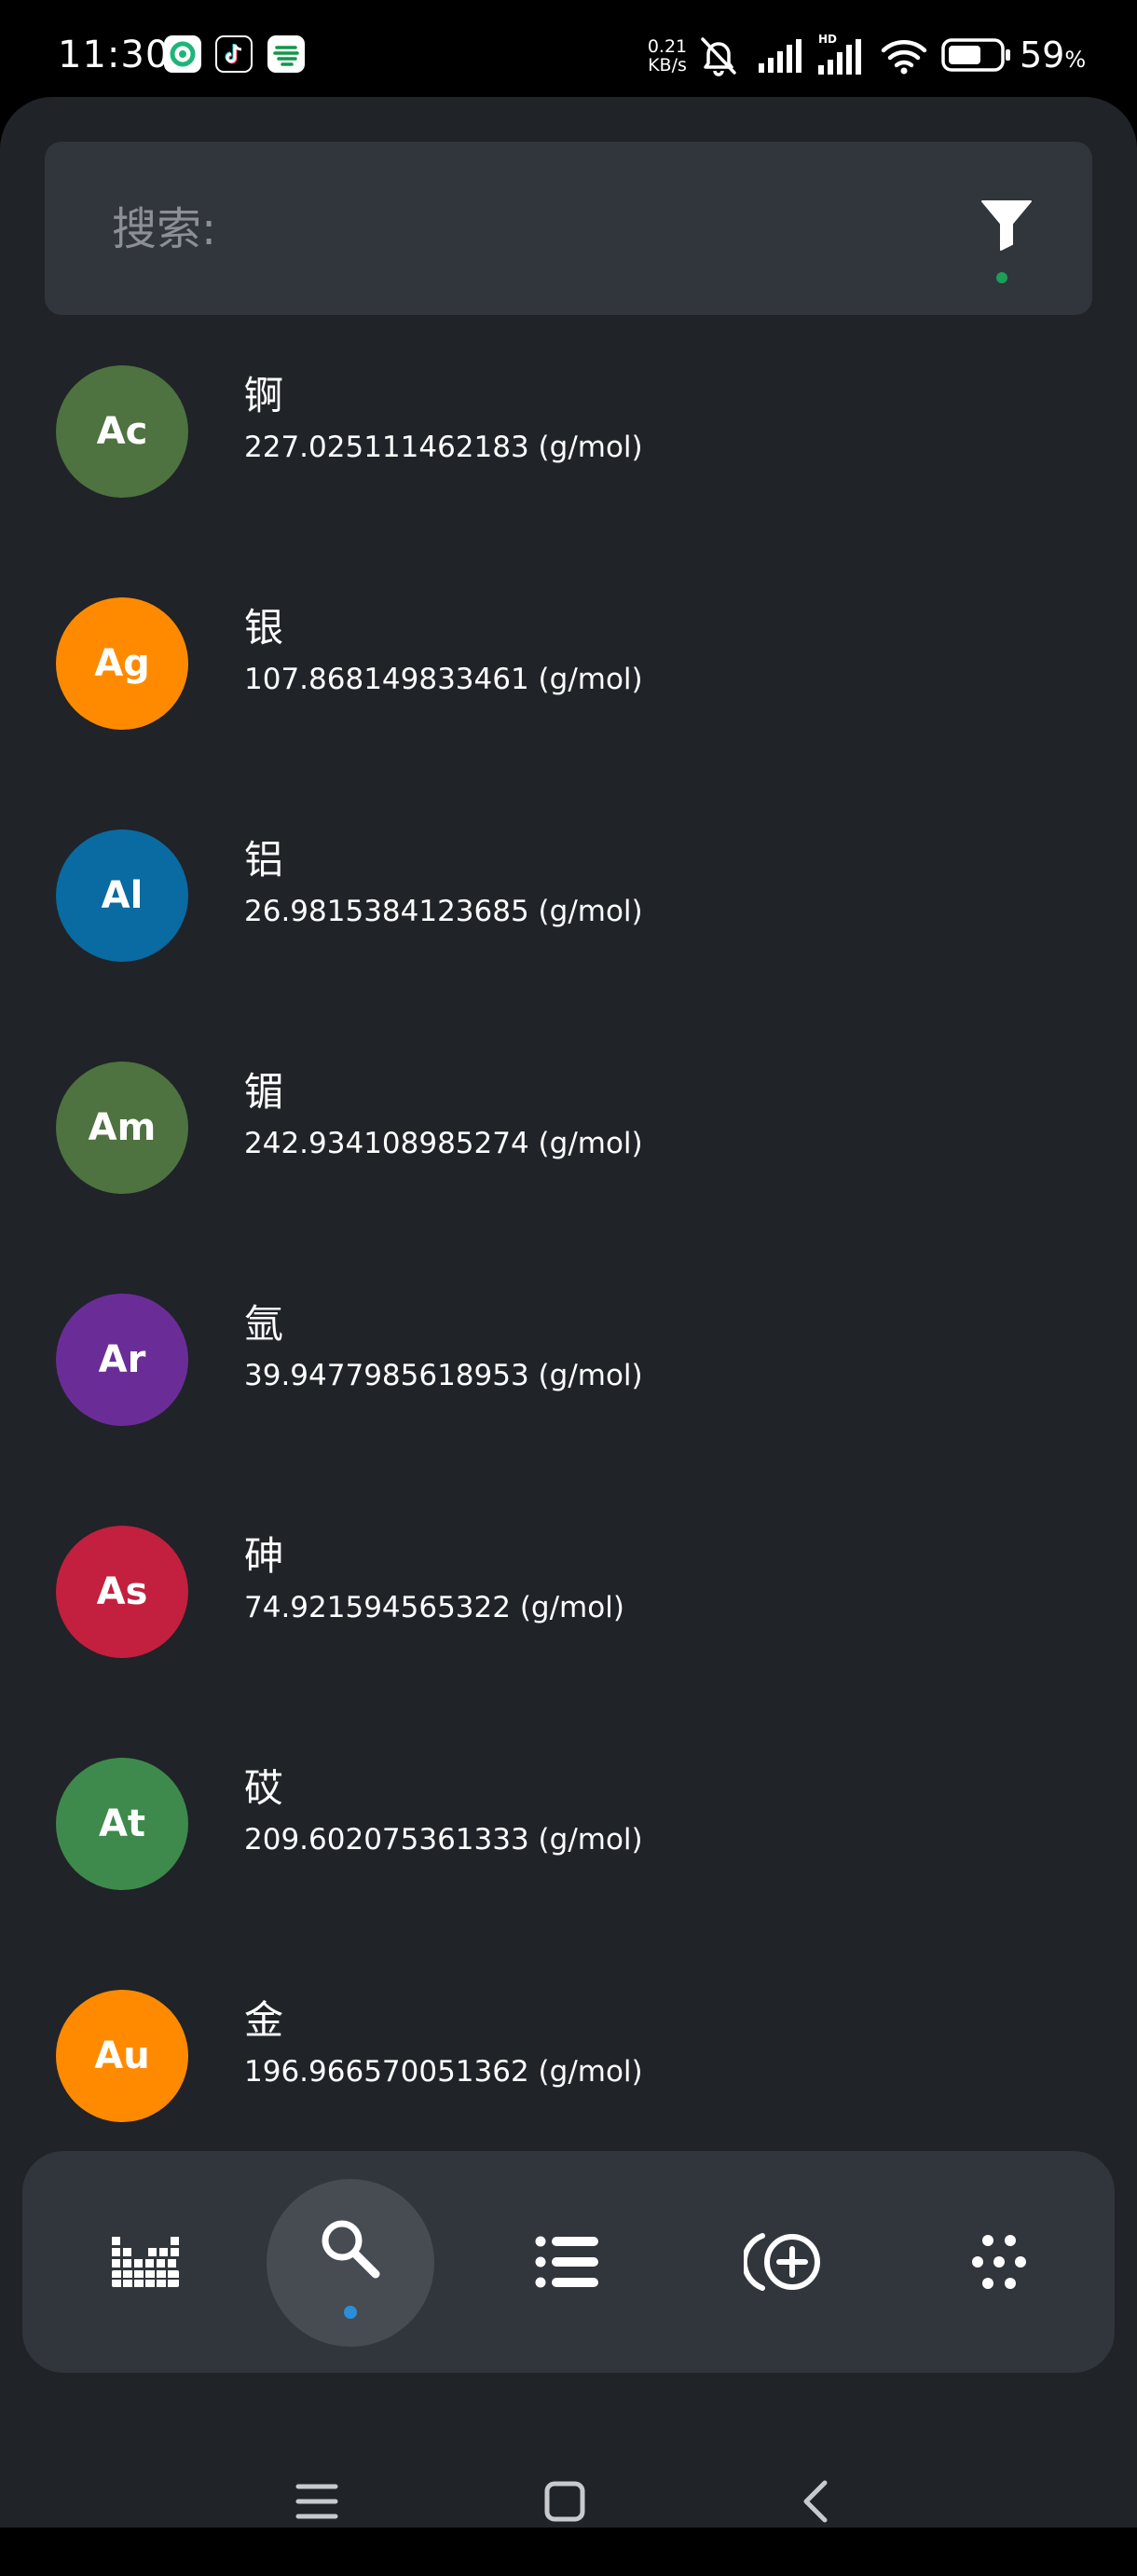 This screenshot has height=2576, width=1137. What do you see at coordinates (443, 1143) in the screenshot?
I see `element-molar-mass: 242.934108985274 (g/mol)` at bounding box center [443, 1143].